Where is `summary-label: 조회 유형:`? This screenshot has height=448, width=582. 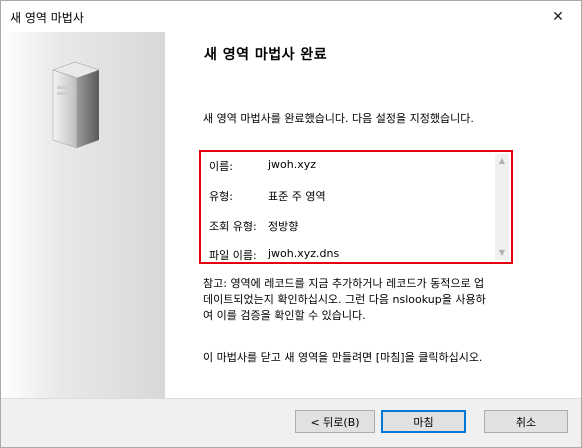
summary-label: 조회 유형: is located at coordinates (233, 226).